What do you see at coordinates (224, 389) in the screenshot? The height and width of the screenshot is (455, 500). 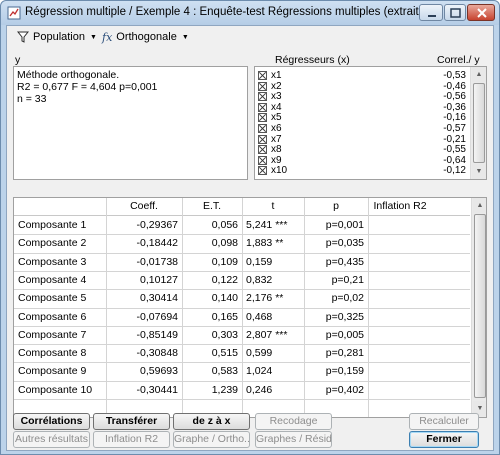 I see `table-cell: 1,239` at bounding box center [224, 389].